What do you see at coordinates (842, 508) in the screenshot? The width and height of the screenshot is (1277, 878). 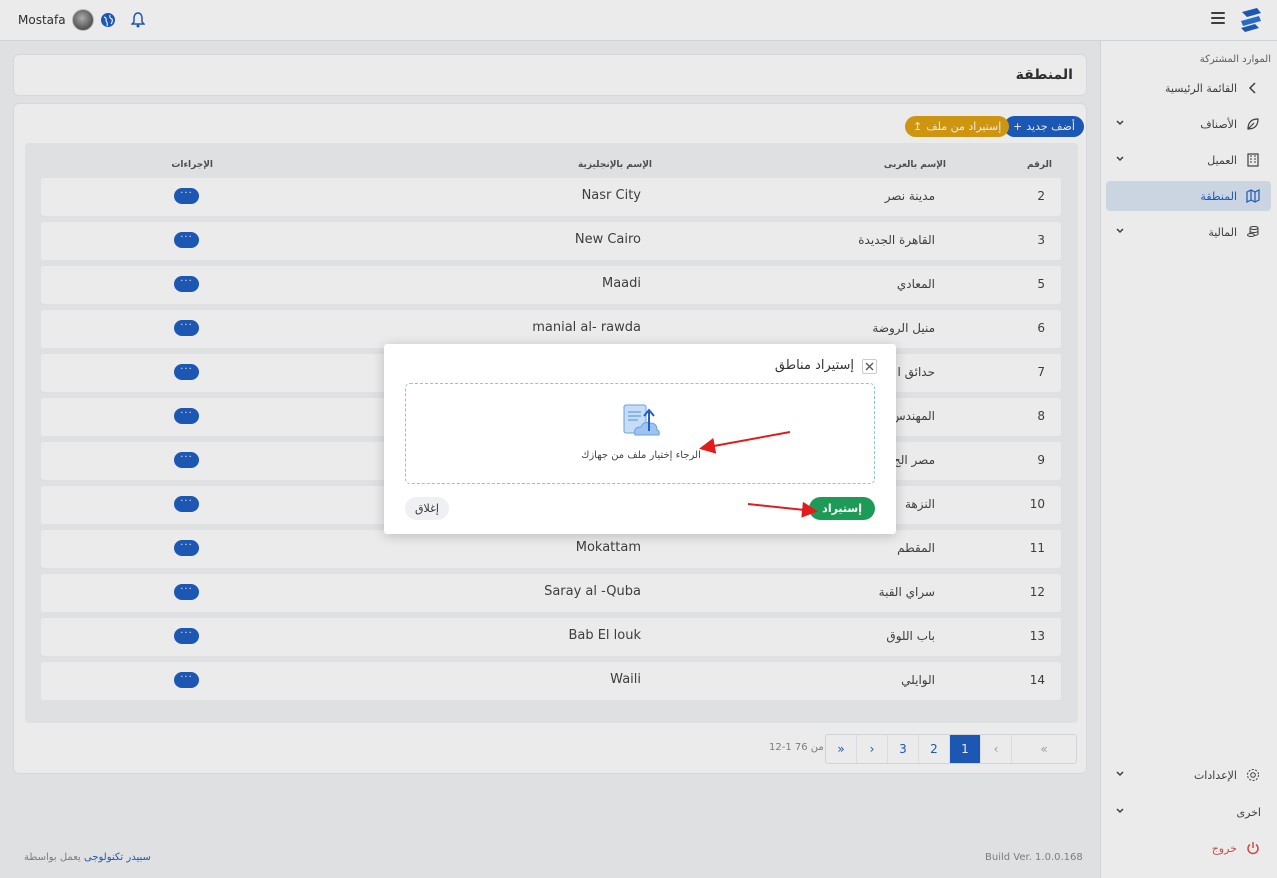 I see `import-button: إستيراد` at bounding box center [842, 508].